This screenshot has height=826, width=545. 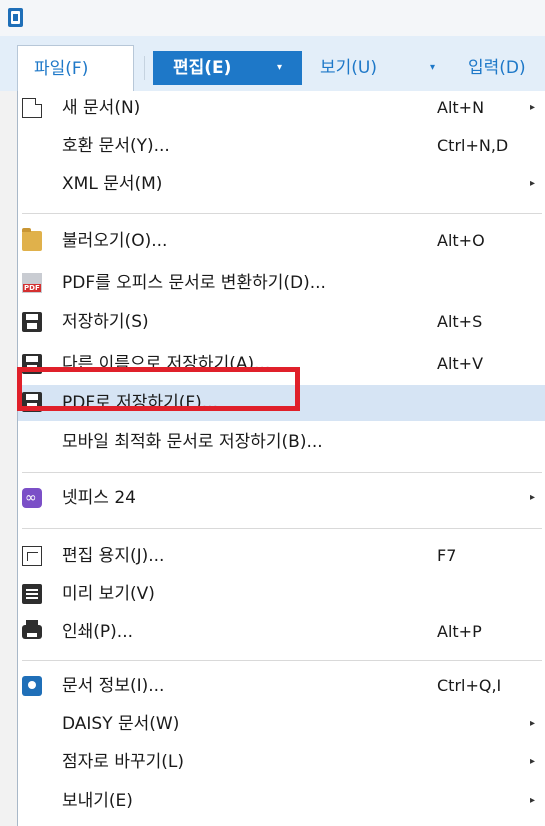 I want to click on save-icon, so click(x=32, y=322).